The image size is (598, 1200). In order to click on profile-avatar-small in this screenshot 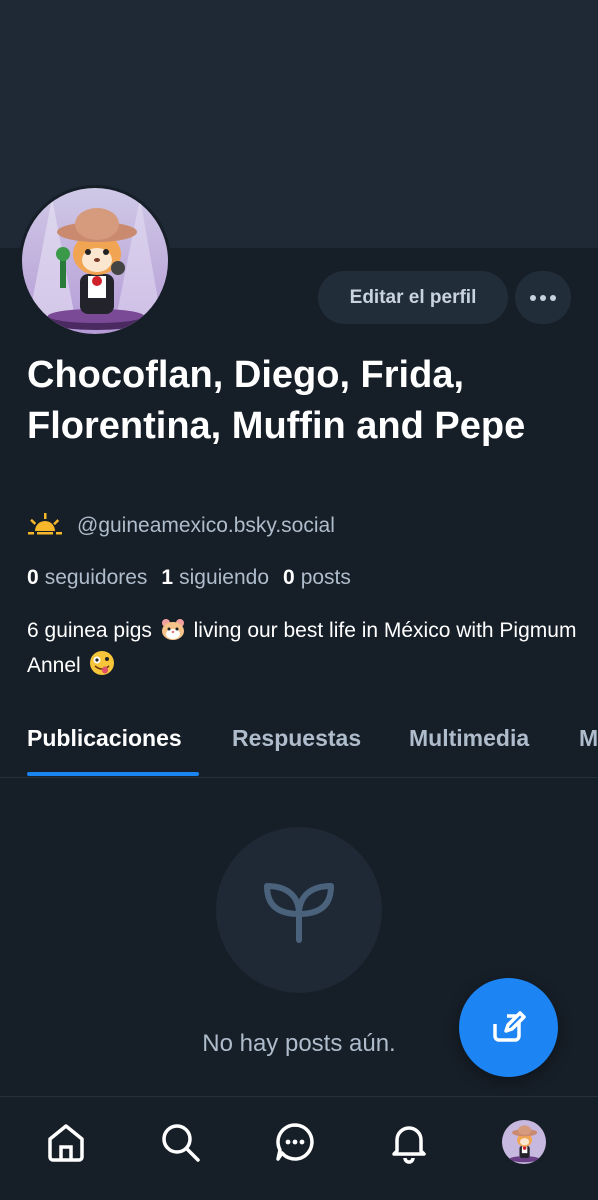, I will do `click(524, 1142)`.